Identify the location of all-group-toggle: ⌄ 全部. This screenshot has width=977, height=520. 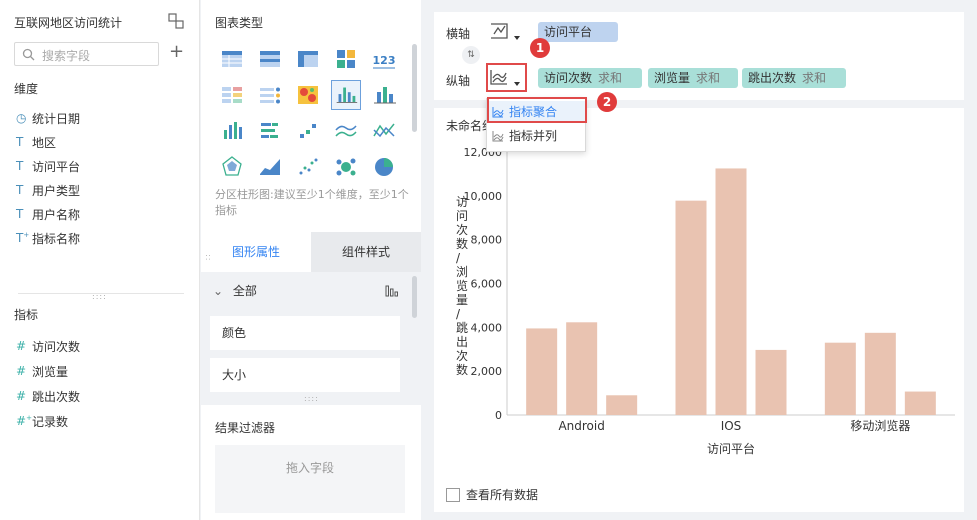
(235, 290).